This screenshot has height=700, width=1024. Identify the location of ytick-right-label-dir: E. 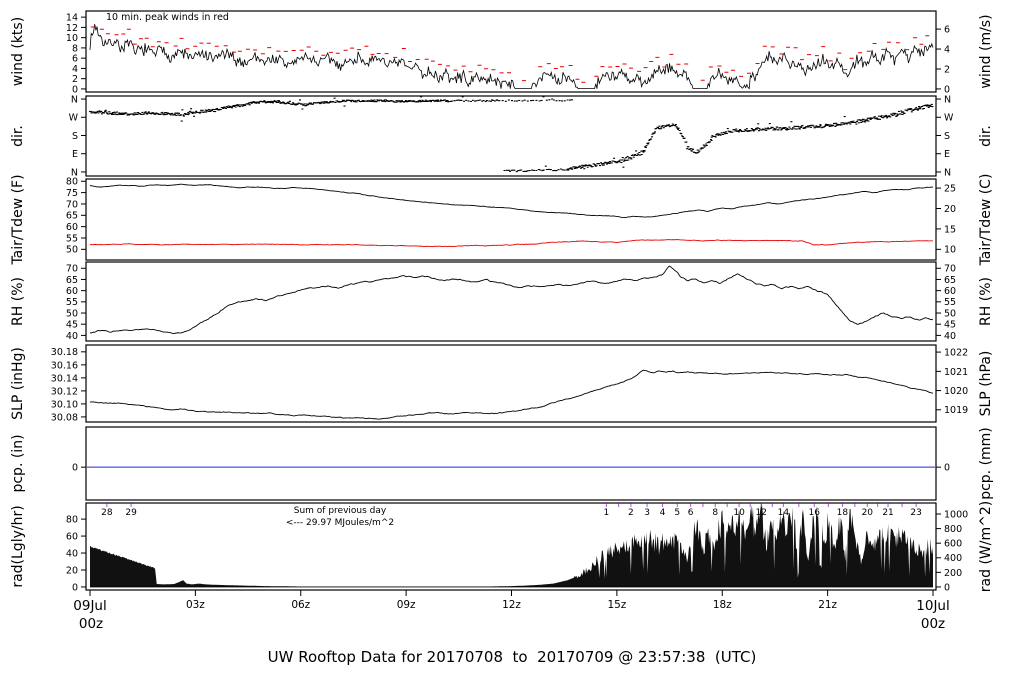
(947, 154).